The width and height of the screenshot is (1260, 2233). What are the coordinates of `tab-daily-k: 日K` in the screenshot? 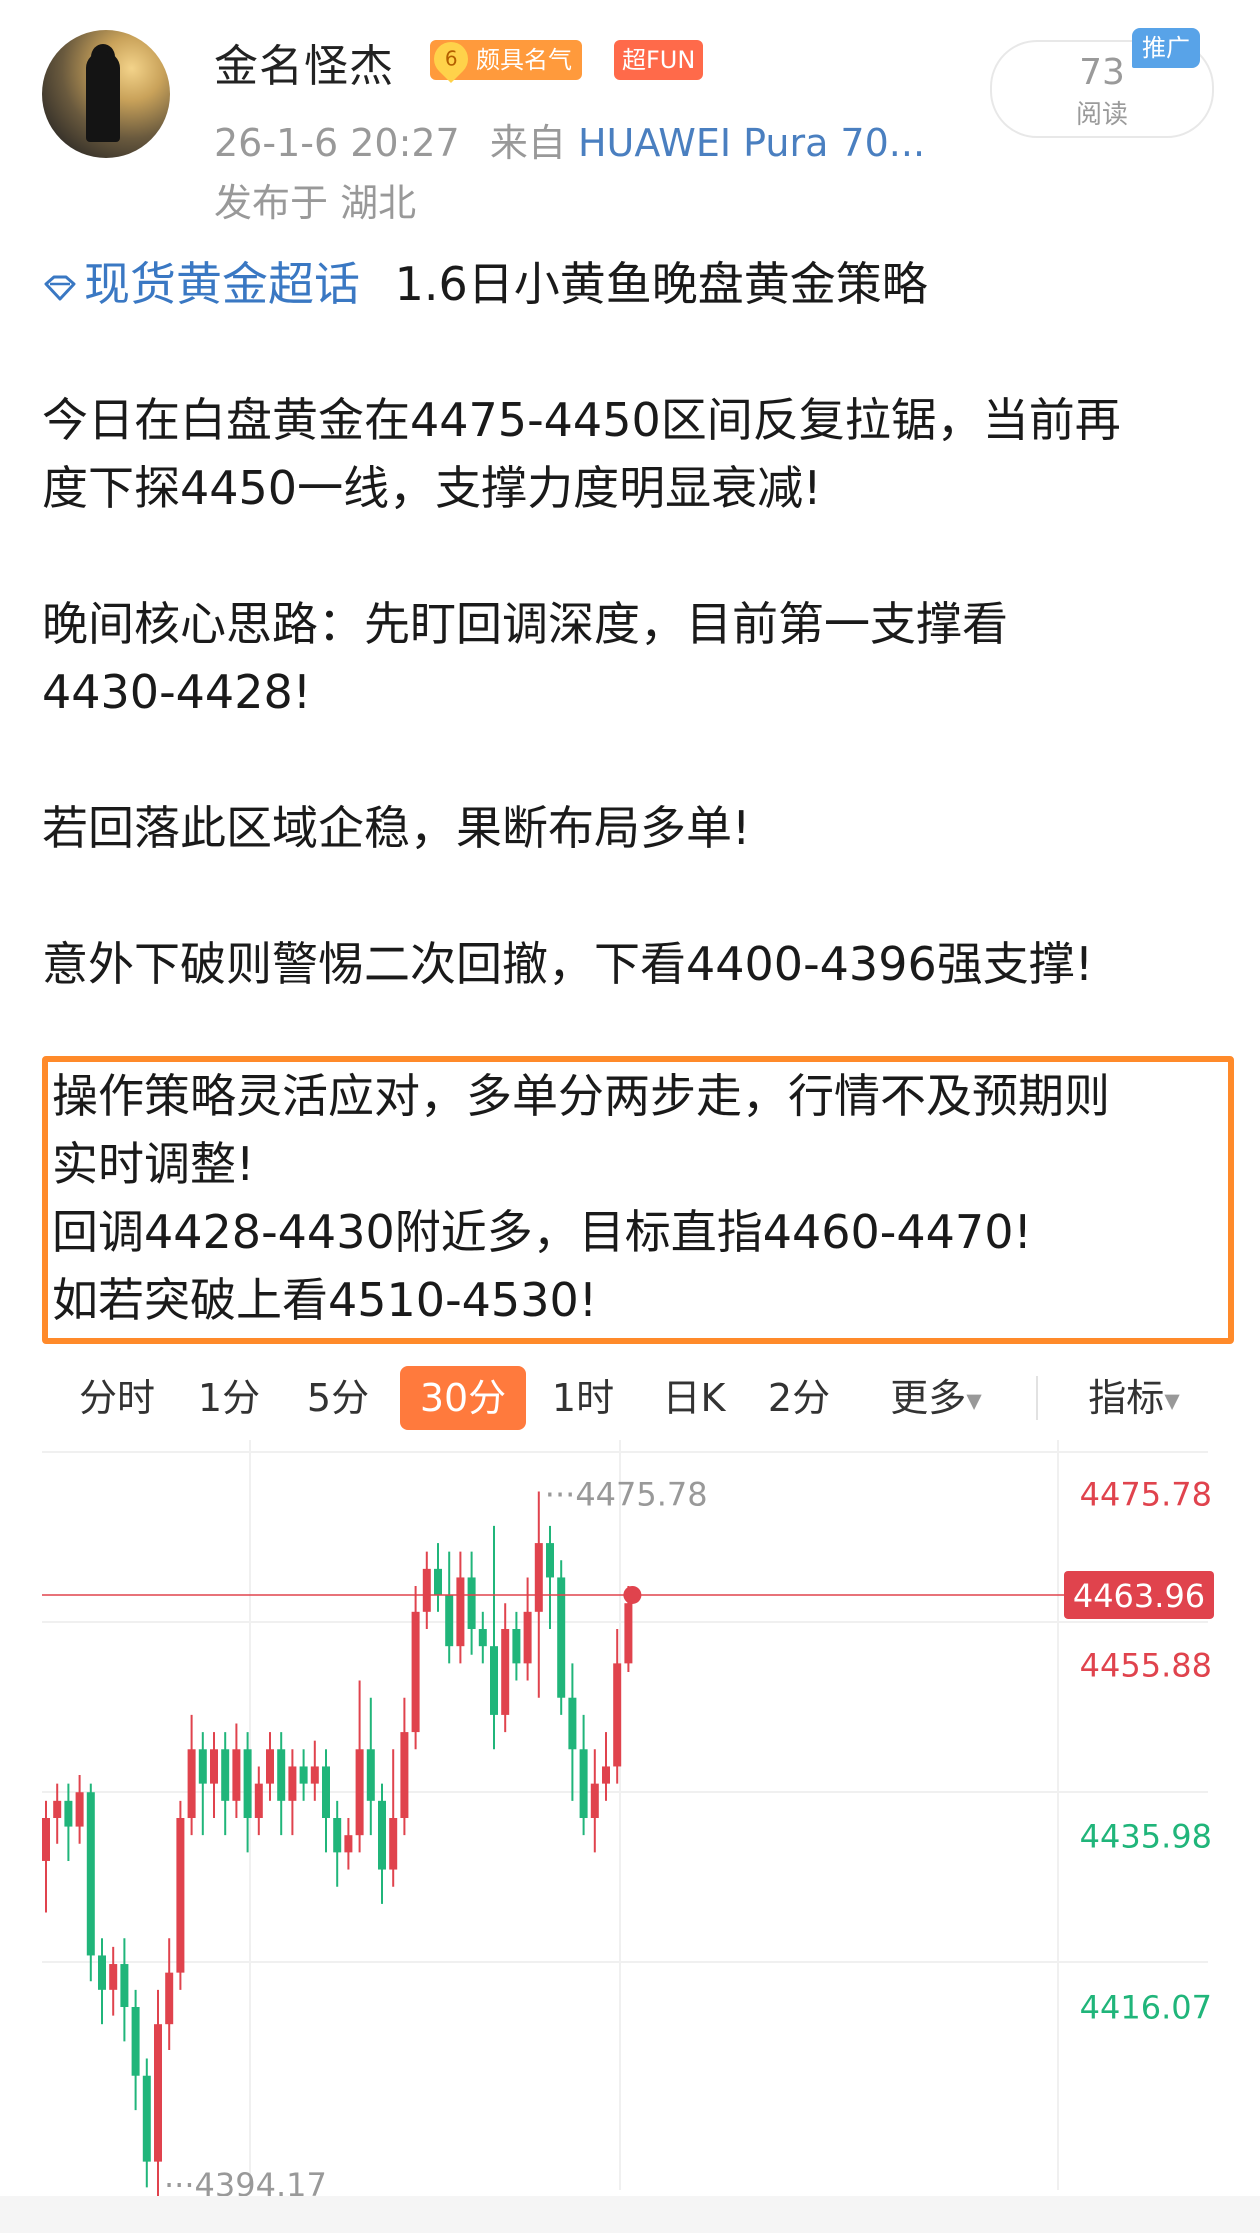 It's located at (694, 1398).